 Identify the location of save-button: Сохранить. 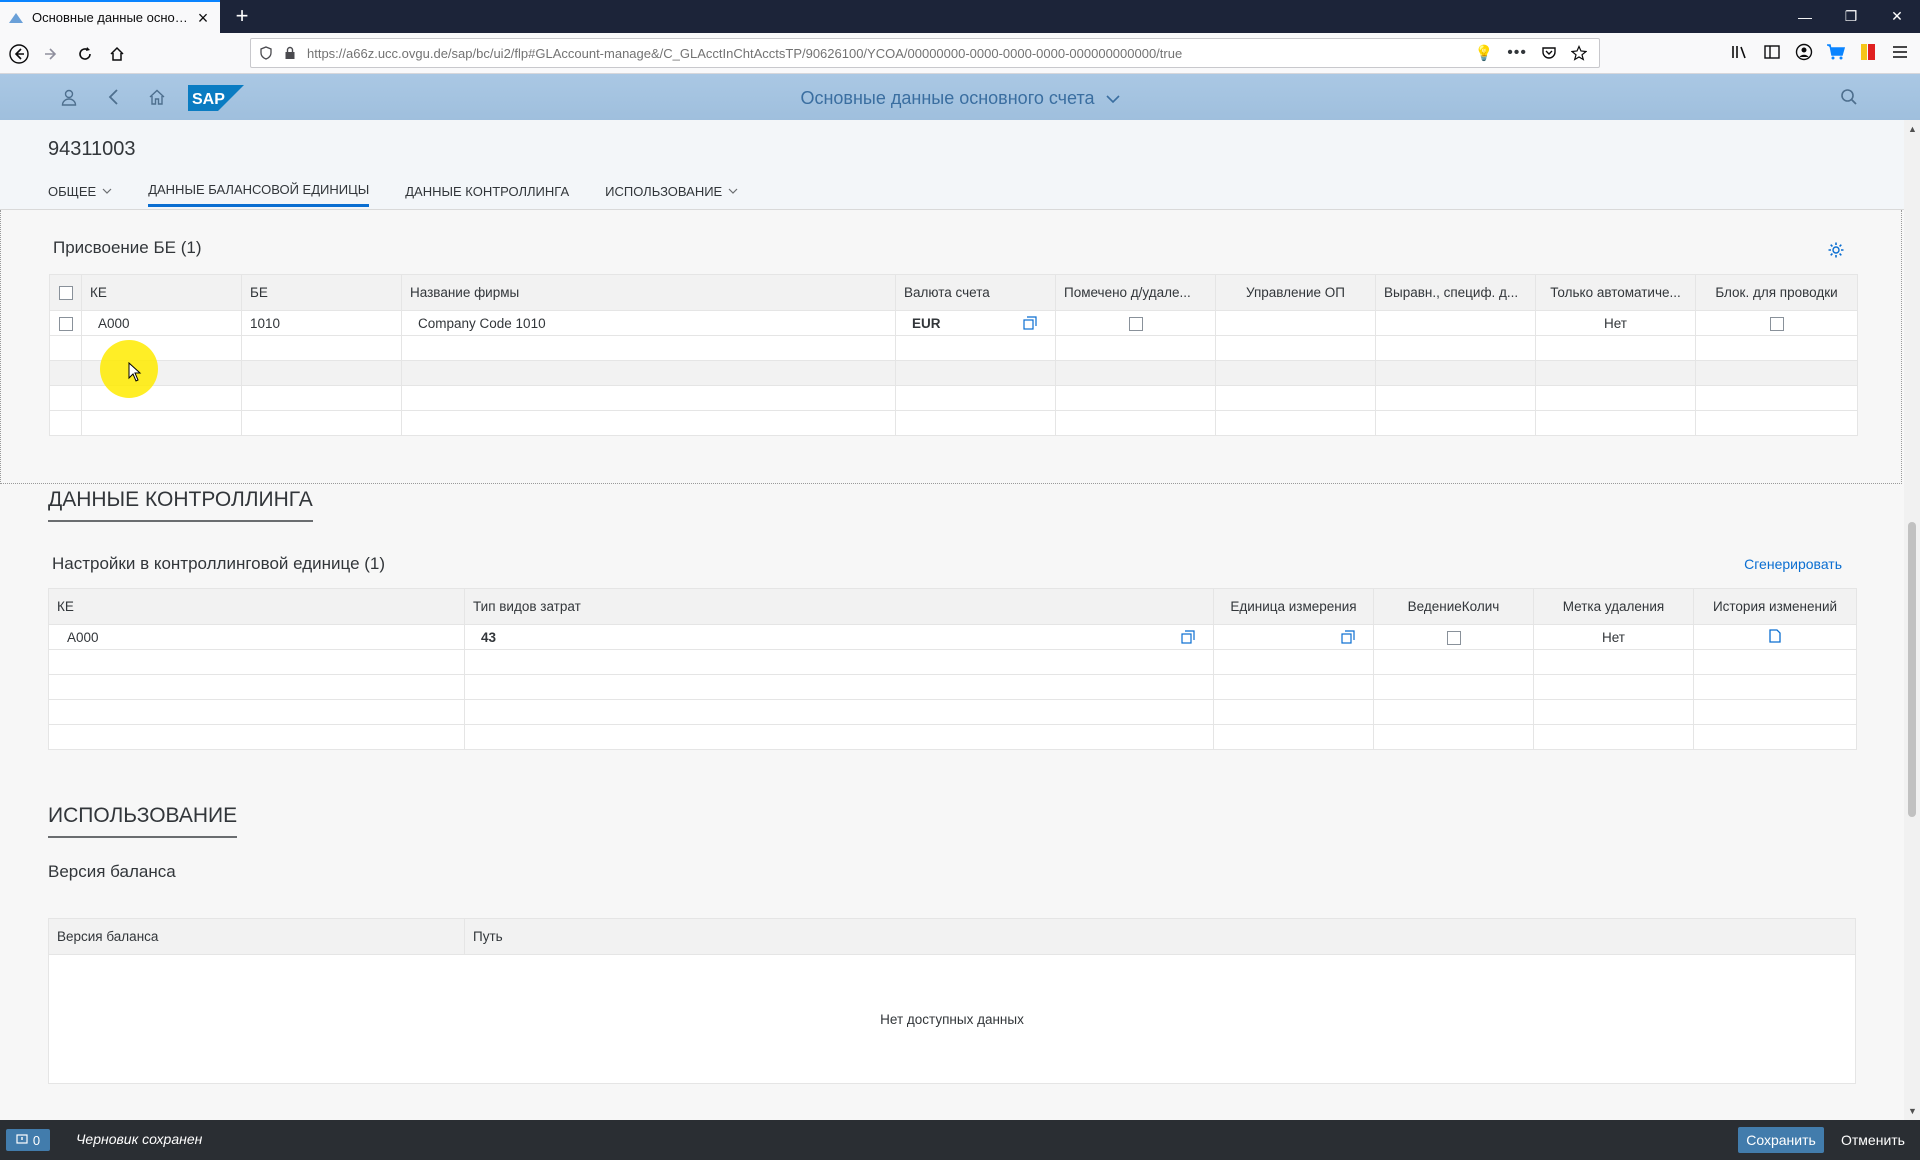
(1781, 1140).